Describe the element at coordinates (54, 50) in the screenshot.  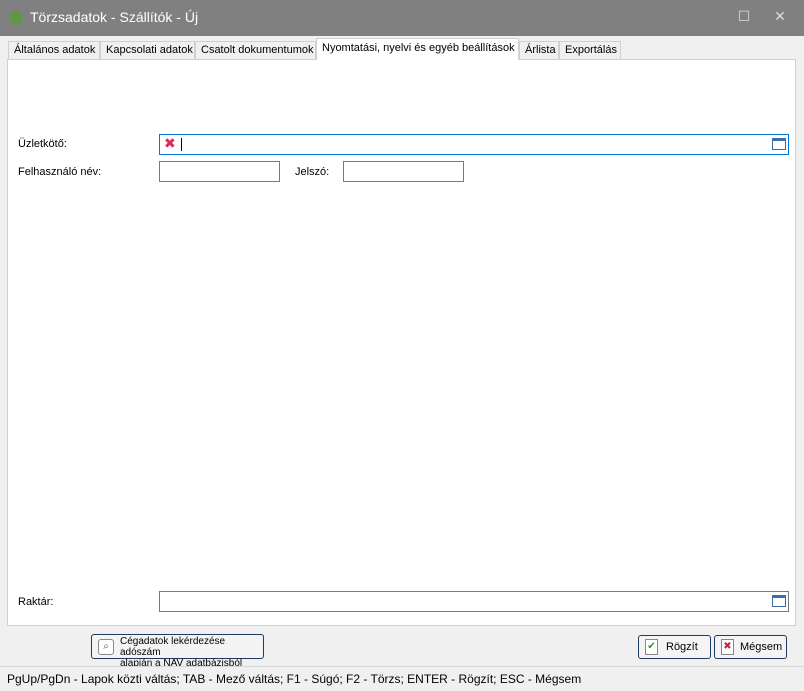
I see `tab-altalanos: Általános adatok` at that location.